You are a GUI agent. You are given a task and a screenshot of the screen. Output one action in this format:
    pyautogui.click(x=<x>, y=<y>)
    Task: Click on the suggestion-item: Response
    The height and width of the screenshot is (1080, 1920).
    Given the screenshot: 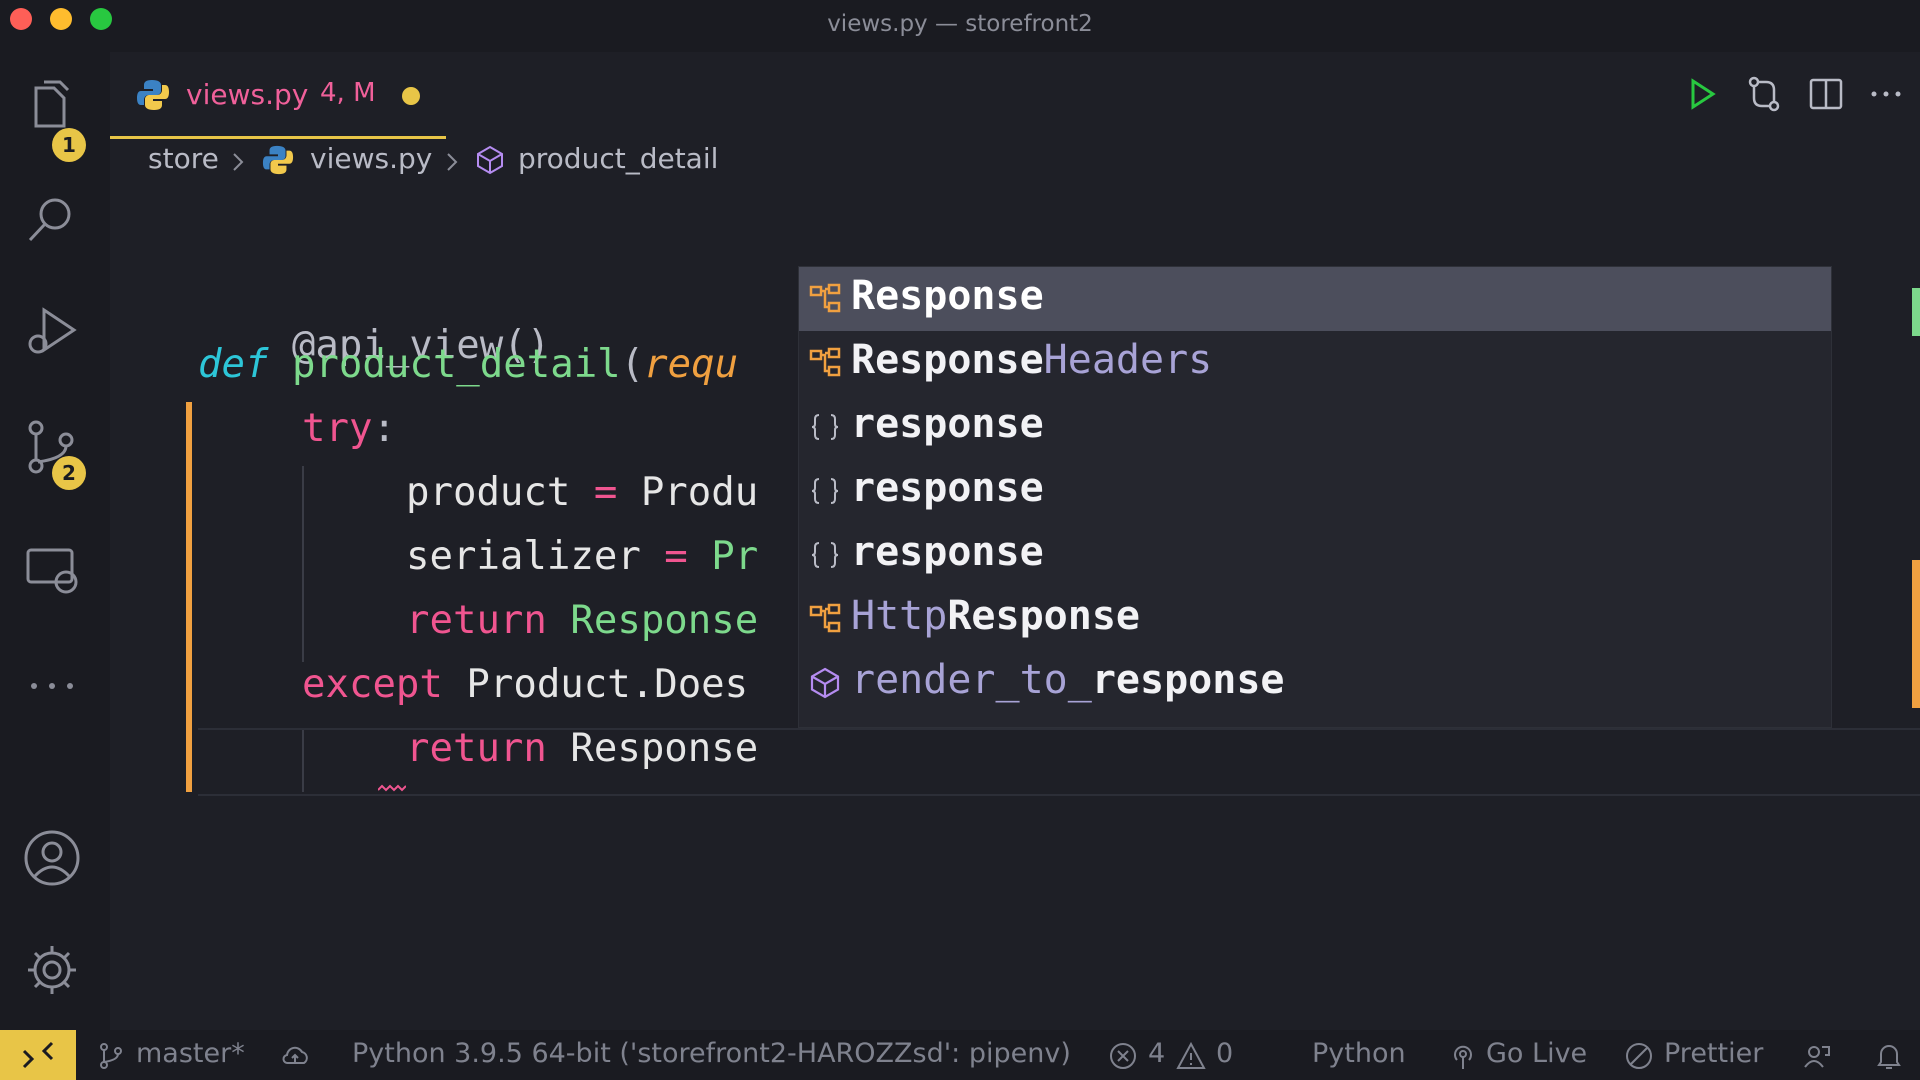 What is the action you would take?
    pyautogui.click(x=1315, y=299)
    